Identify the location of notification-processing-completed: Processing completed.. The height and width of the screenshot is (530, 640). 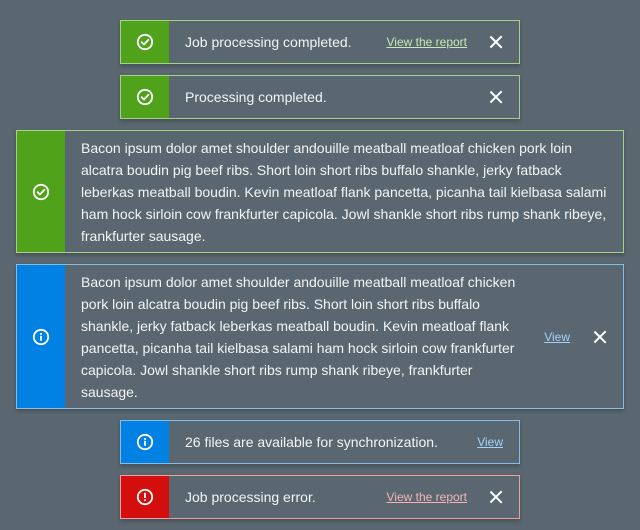
(320, 97).